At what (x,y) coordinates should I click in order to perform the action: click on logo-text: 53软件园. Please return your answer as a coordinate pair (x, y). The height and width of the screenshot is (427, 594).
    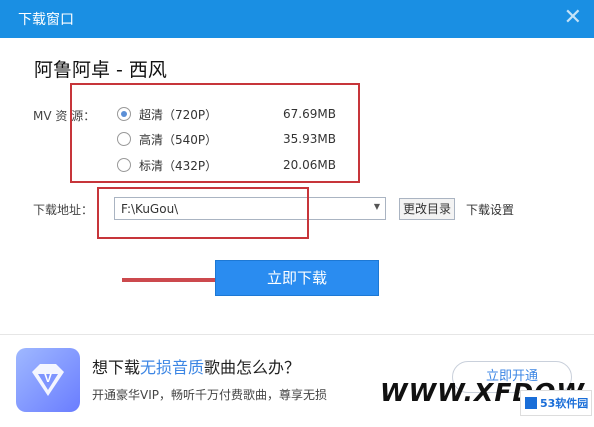
    Looking at the image, I should click on (564, 403).